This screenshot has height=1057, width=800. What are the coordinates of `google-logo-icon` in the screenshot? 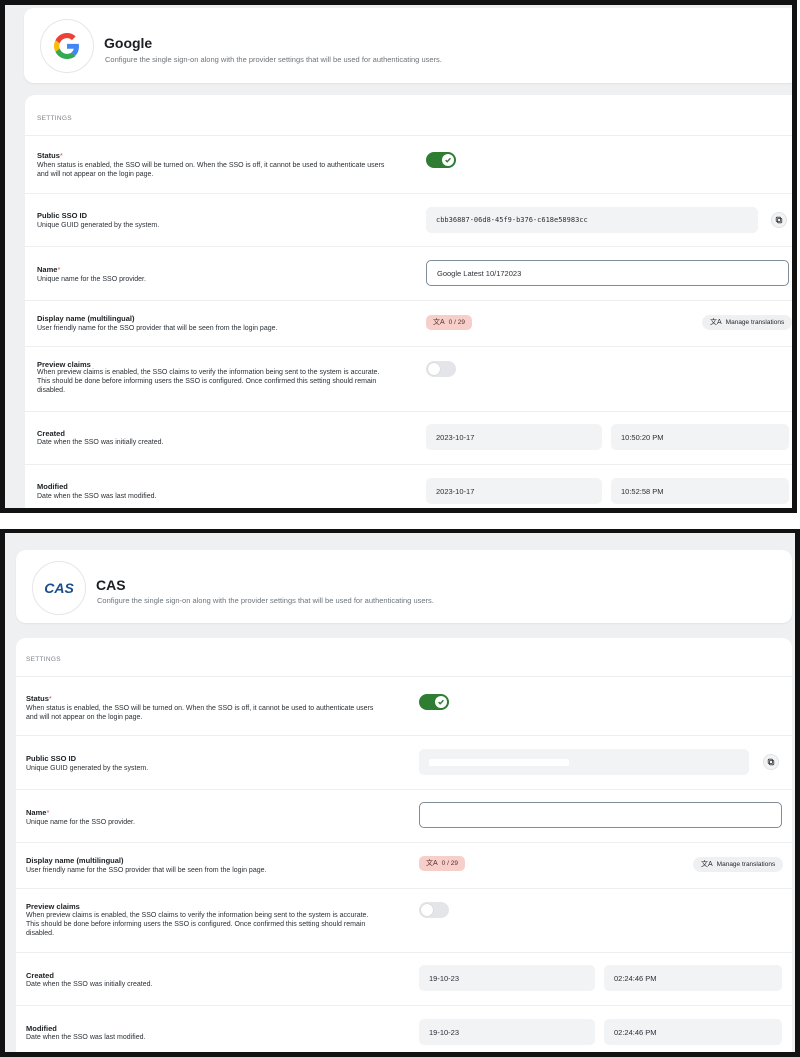 It's located at (67, 46).